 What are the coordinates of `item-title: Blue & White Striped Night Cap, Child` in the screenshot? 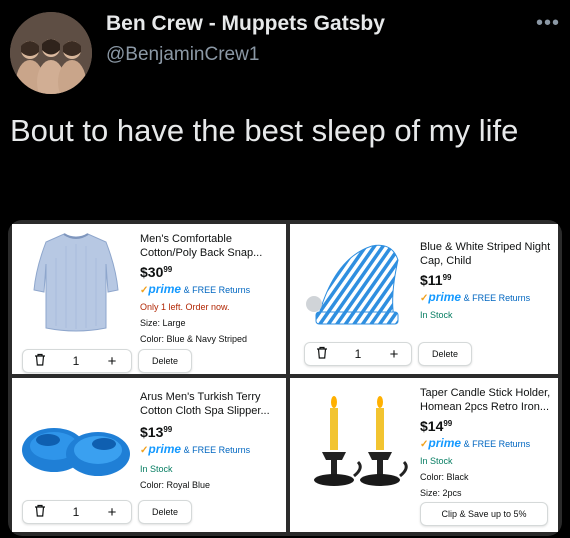 It's located at (486, 254).